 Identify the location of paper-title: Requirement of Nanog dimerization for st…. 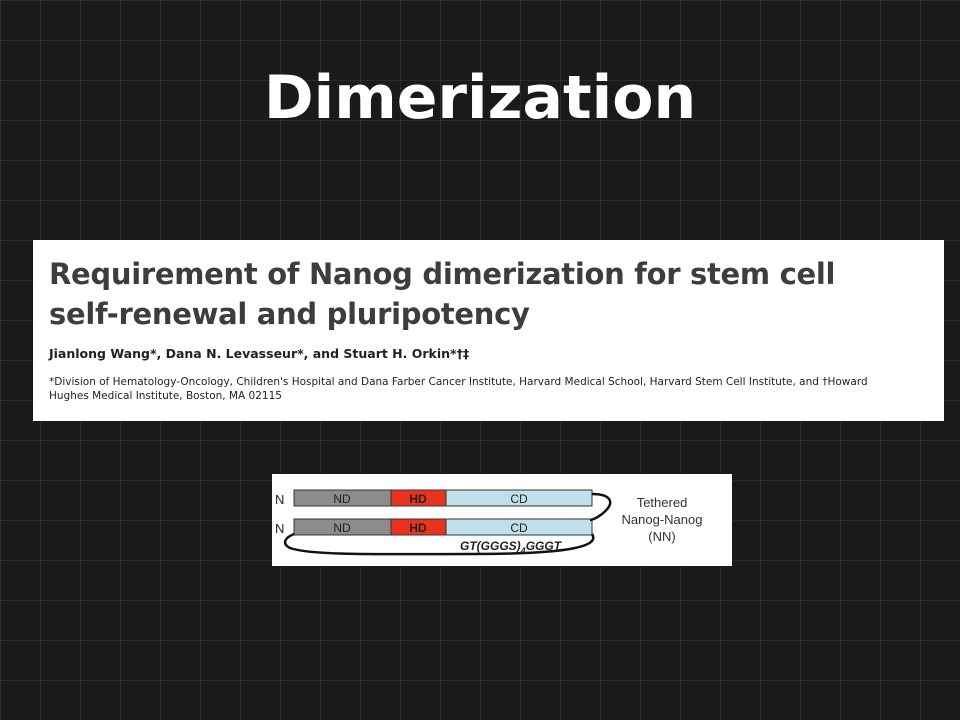
(488, 294).